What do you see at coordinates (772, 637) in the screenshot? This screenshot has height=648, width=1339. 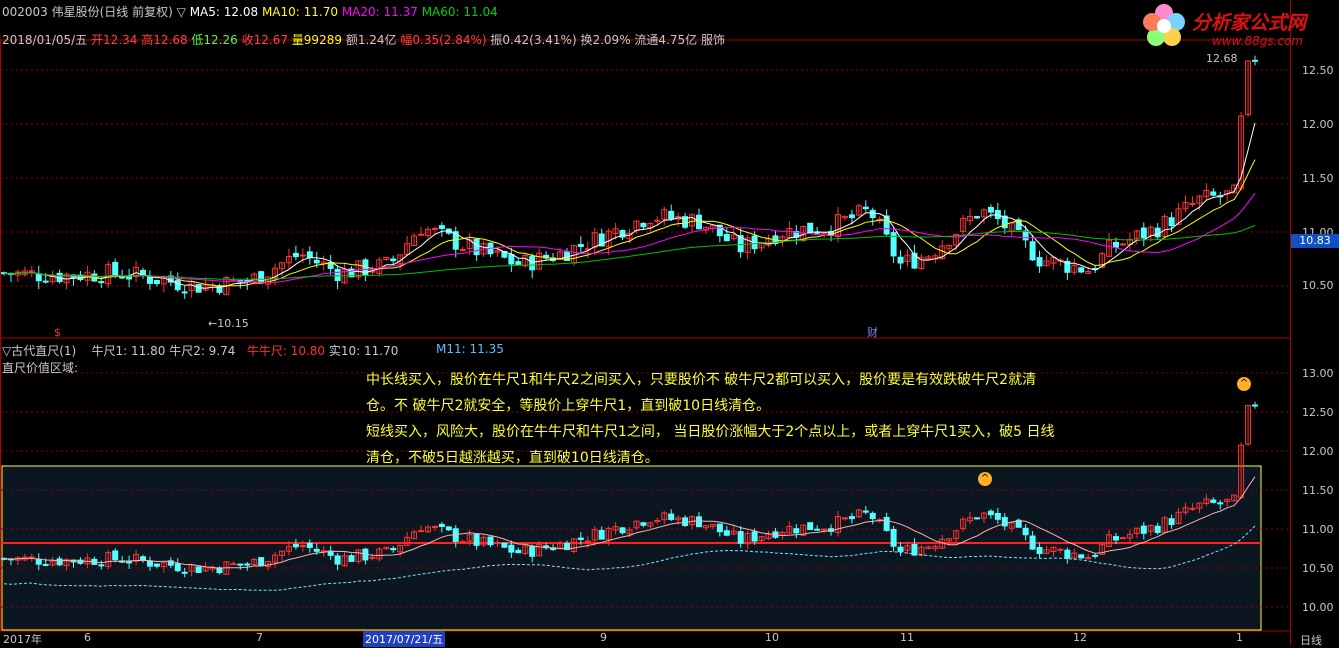 I see `time-label-oct: 10` at bounding box center [772, 637].